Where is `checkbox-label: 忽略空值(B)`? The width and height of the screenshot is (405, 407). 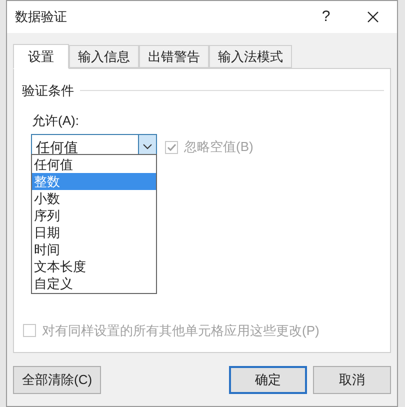 checkbox-label: 忽略空值(B) is located at coordinates (219, 147).